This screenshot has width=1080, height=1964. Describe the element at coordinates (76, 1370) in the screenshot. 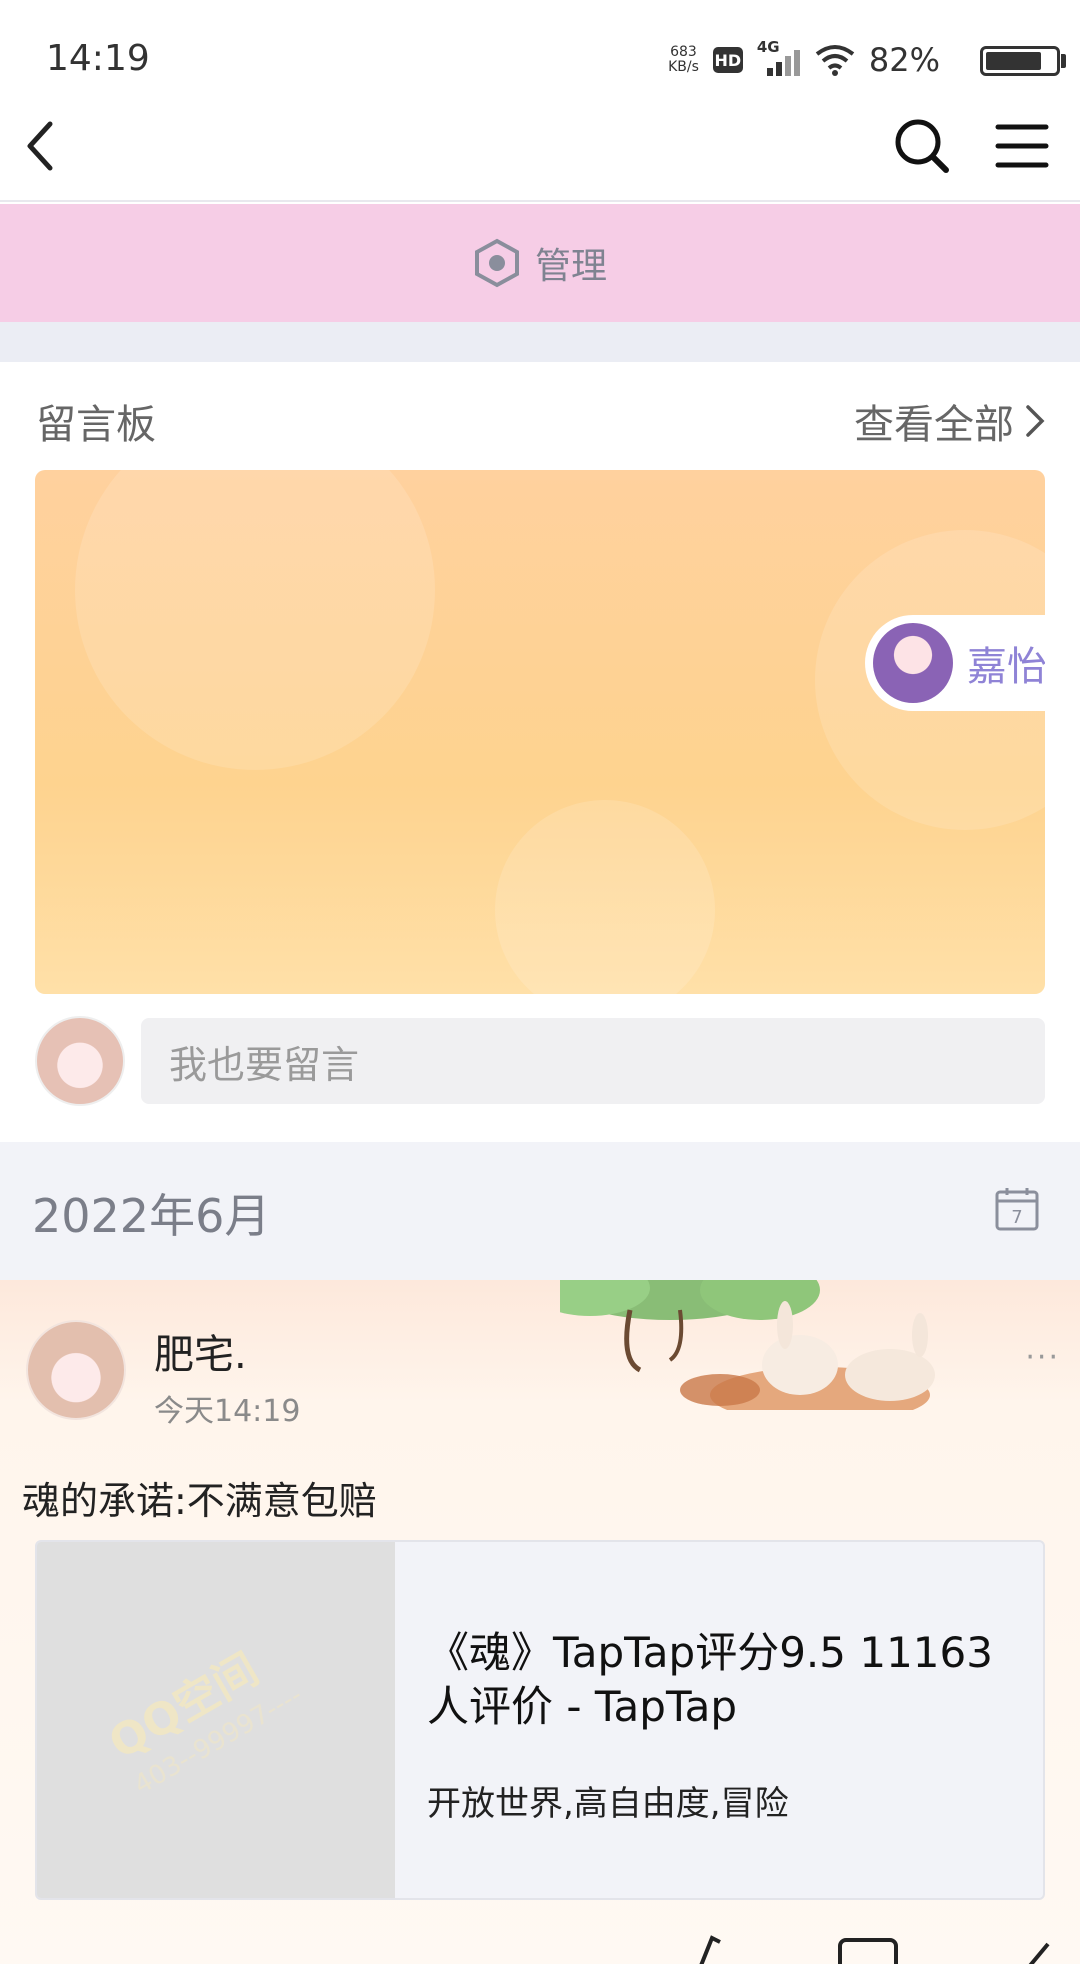

I see `post-author-avatar` at that location.